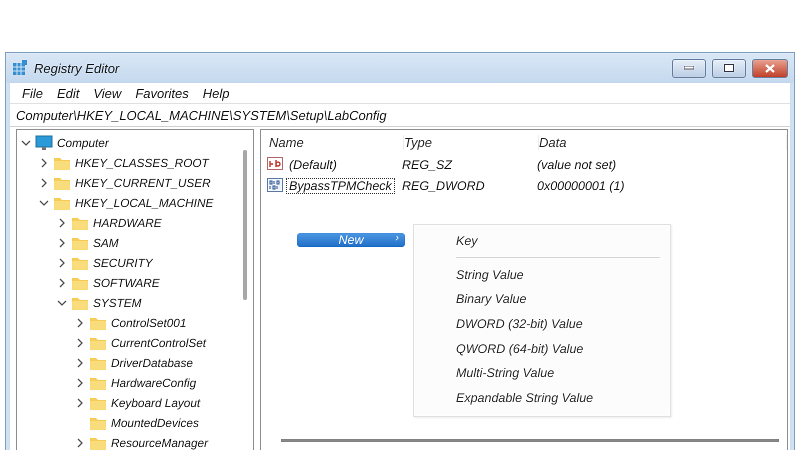 The width and height of the screenshot is (800, 450). I want to click on menu-item: Binary Value, so click(542, 299).